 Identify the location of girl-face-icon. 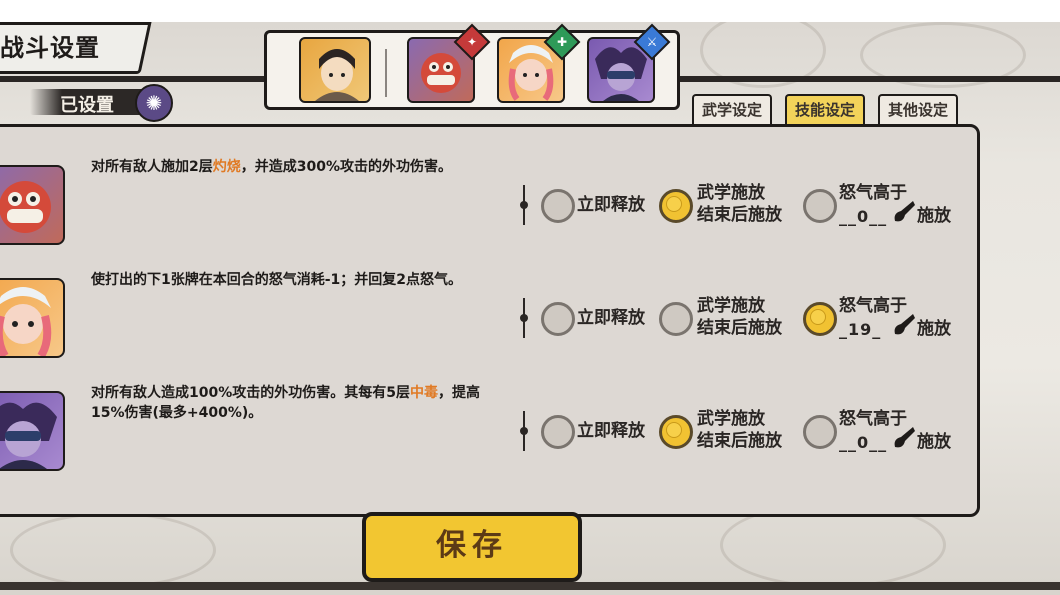
(26, 321).